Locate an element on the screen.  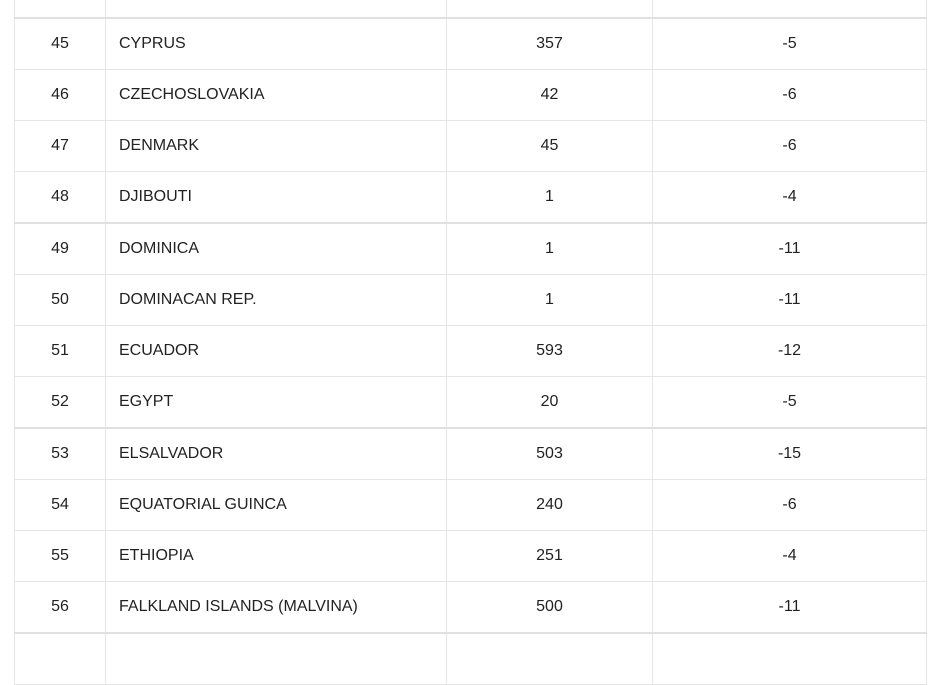
change-cell: -12 is located at coordinates (789, 351).